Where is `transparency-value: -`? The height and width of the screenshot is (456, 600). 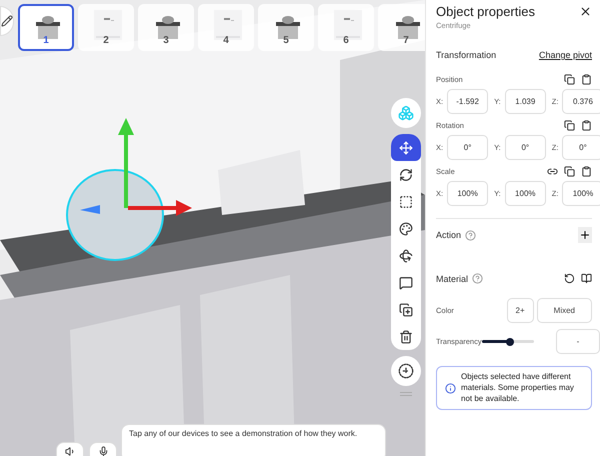 transparency-value: - is located at coordinates (578, 341).